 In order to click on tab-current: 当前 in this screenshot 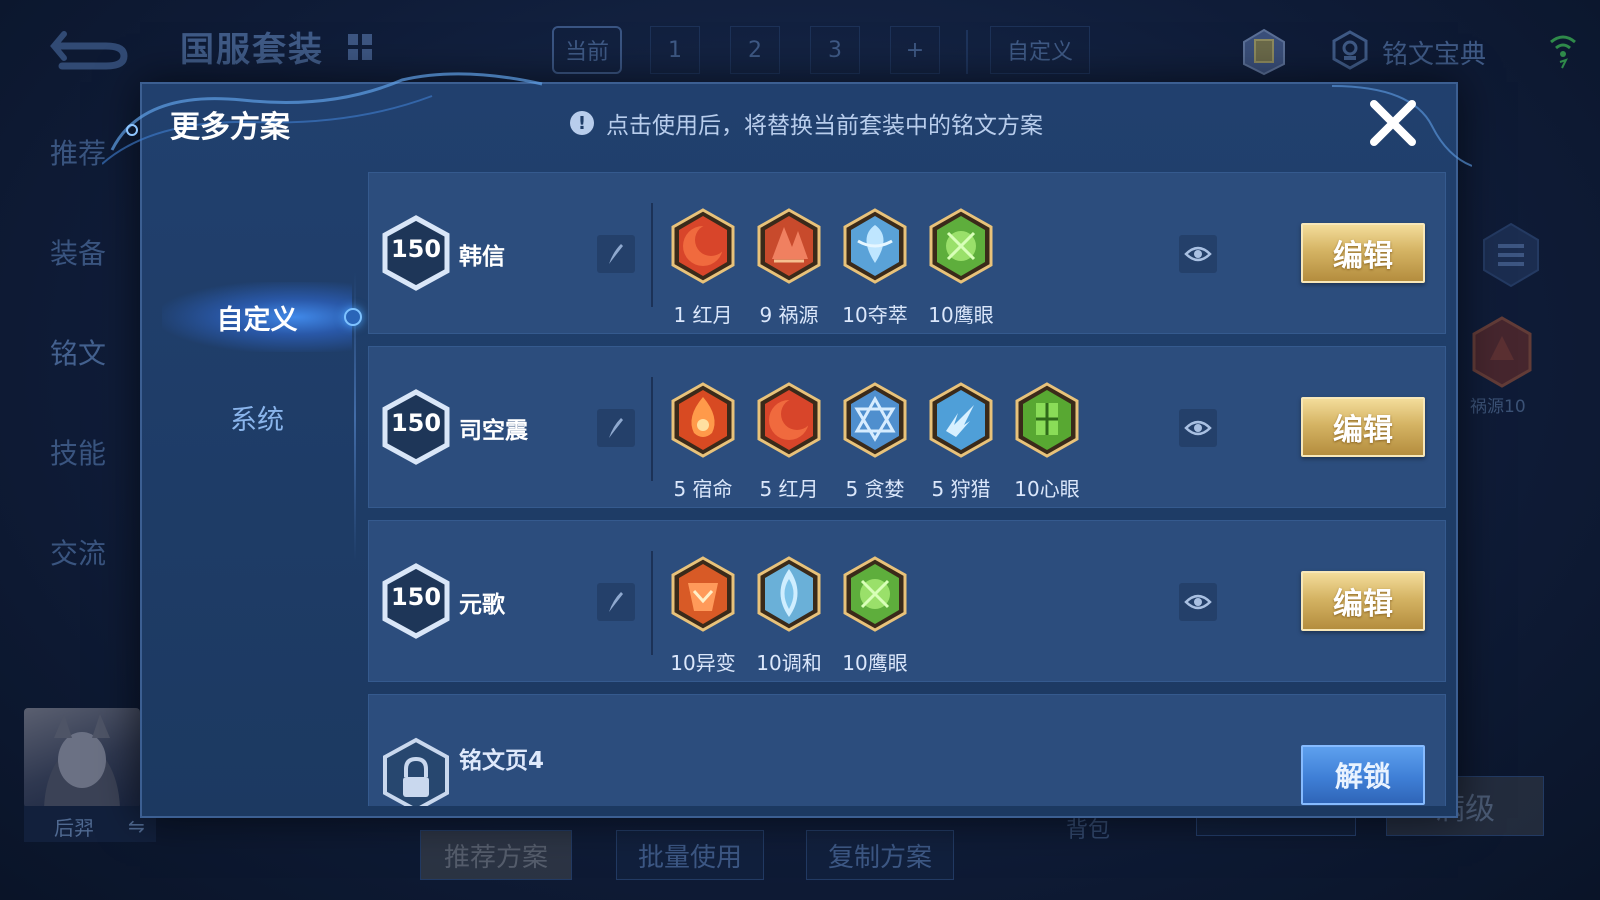, I will do `click(587, 50)`.